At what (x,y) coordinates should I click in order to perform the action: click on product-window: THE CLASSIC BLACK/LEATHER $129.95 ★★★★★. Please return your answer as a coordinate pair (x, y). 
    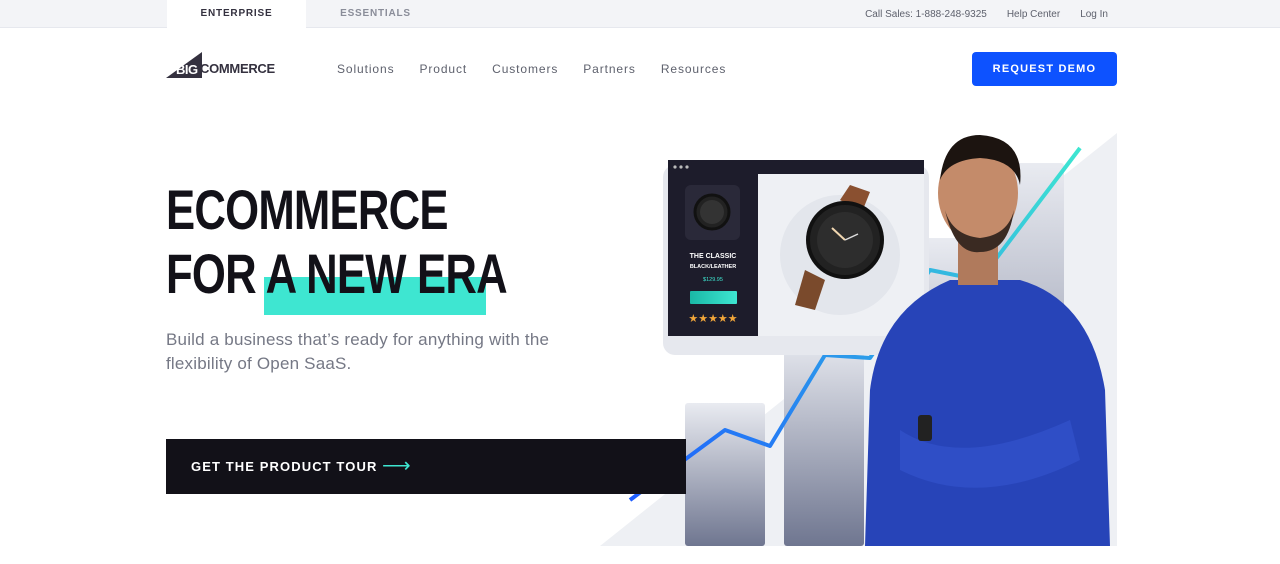
    Looking at the image, I should click on (796, 257).